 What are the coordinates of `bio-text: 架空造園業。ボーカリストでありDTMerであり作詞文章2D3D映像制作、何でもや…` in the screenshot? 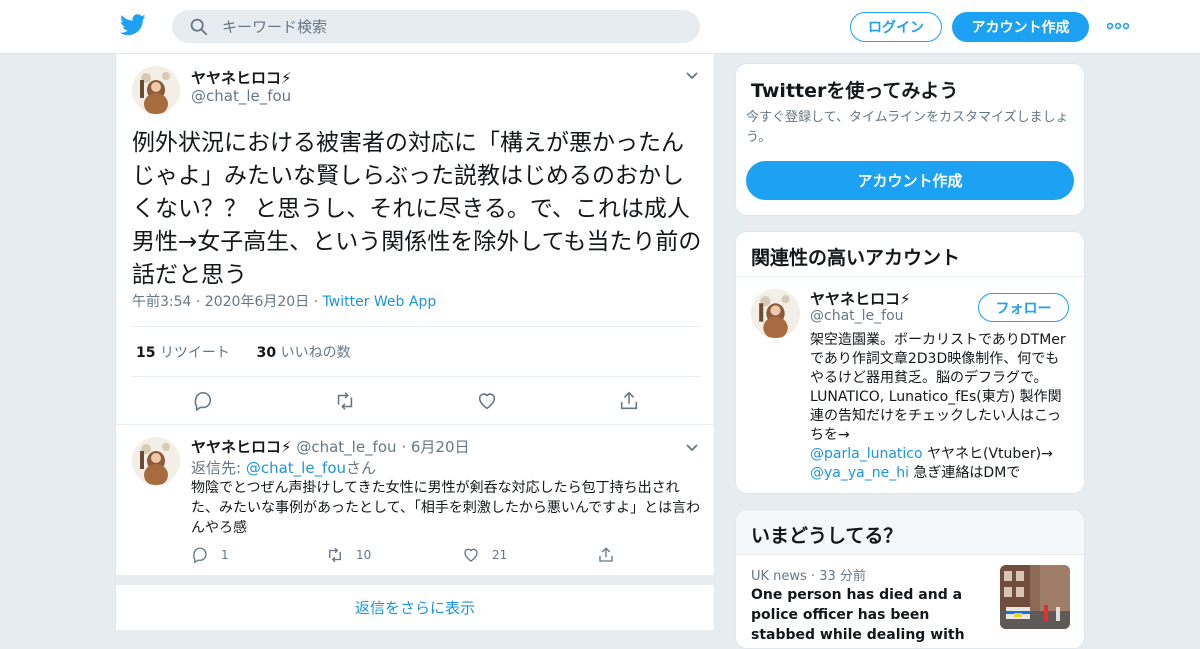 It's located at (938, 387).